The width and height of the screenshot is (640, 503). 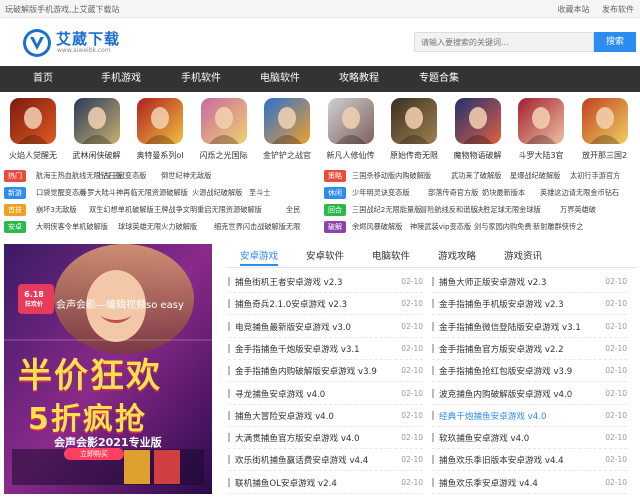 I want to click on tag-link: 余烬风暴破解版, so click(x=377, y=227).